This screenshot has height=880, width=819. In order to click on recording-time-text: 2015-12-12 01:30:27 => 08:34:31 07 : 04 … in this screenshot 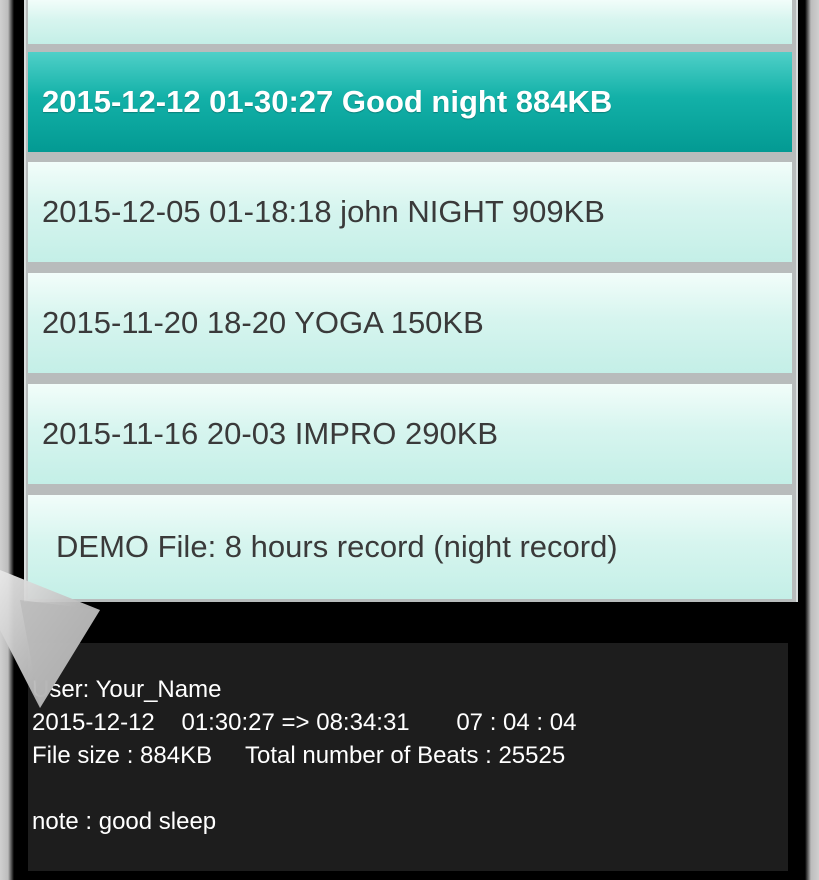, I will do `click(304, 722)`.